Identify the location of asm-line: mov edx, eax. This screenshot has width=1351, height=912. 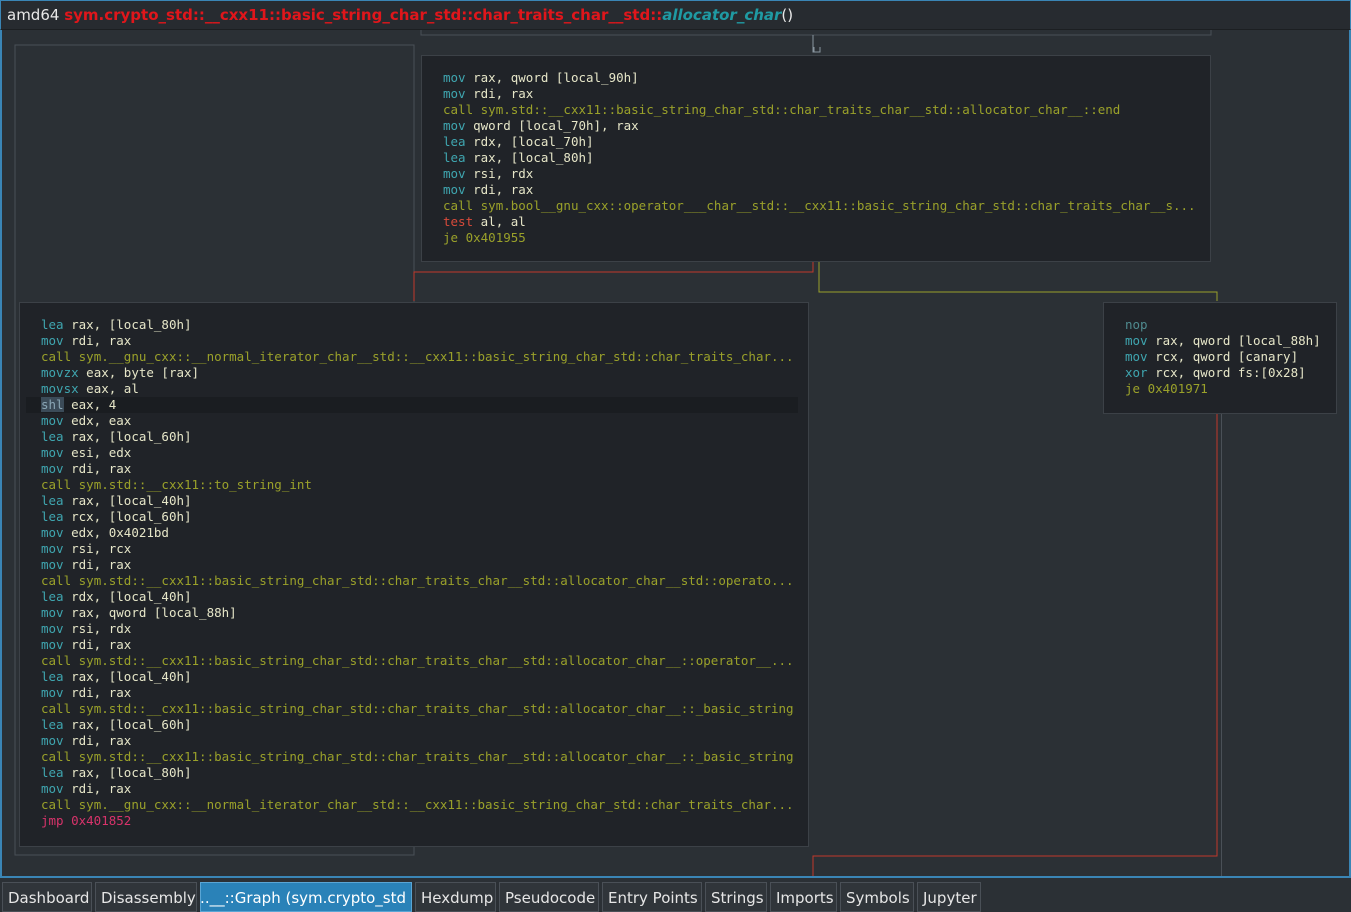
(419, 421).